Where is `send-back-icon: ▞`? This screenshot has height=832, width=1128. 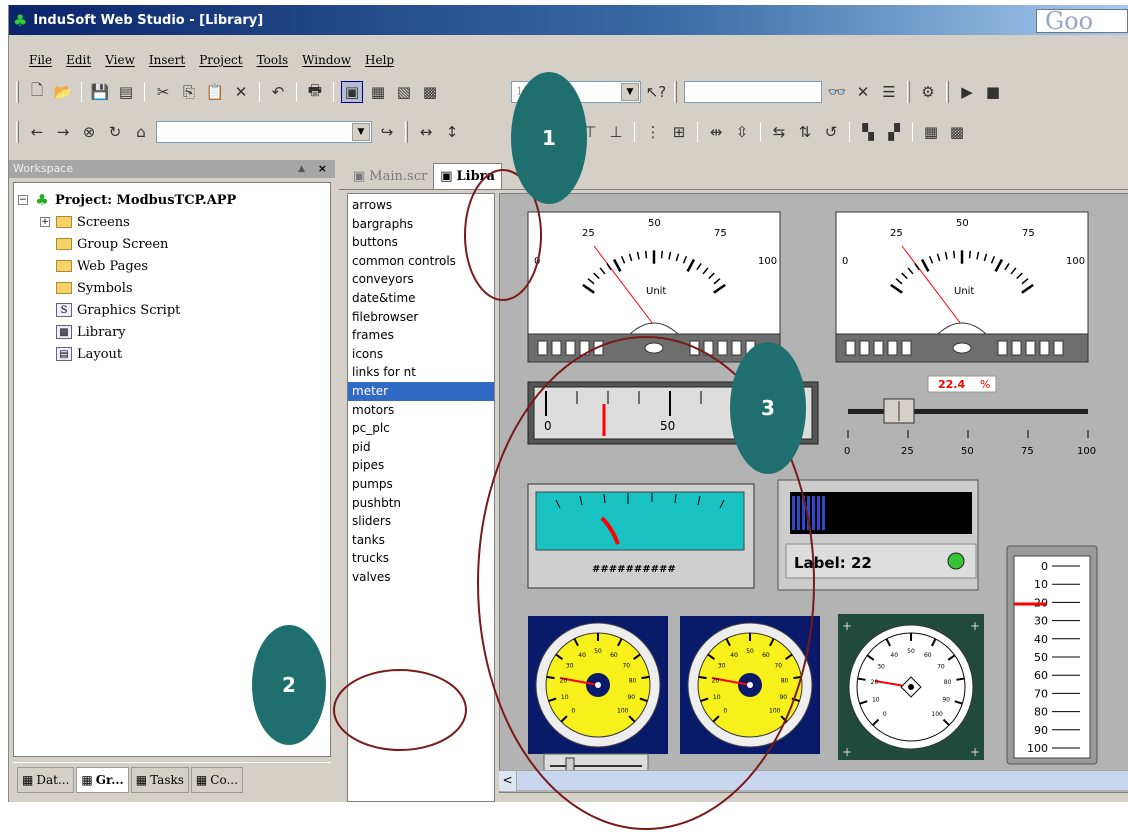 send-back-icon: ▞ is located at coordinates (894, 132).